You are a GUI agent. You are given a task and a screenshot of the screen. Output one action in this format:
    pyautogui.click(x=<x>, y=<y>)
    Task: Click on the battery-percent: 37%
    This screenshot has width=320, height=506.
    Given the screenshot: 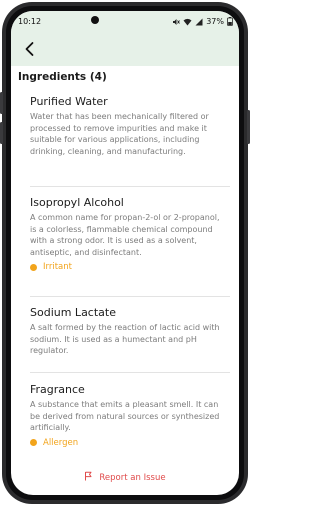 What is the action you would take?
    pyautogui.click(x=215, y=21)
    